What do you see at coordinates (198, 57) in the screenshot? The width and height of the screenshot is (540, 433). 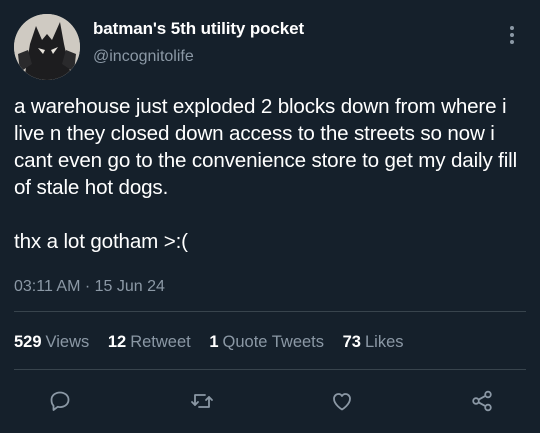 I see `handle: @incognitolife` at bounding box center [198, 57].